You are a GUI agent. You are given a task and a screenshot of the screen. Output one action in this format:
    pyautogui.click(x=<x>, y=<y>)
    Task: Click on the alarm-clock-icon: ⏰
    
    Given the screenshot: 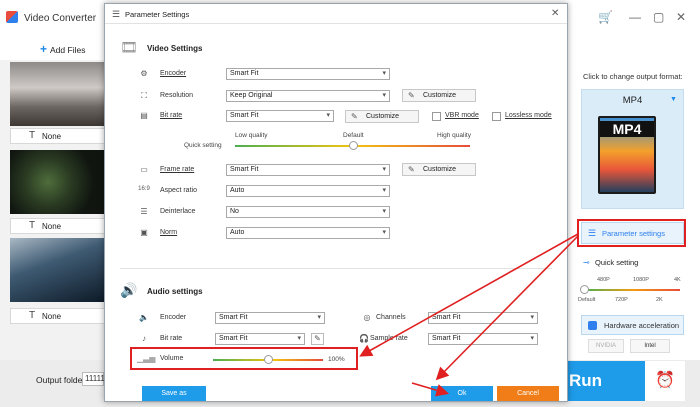 What is the action you would take?
    pyautogui.click(x=665, y=381)
    